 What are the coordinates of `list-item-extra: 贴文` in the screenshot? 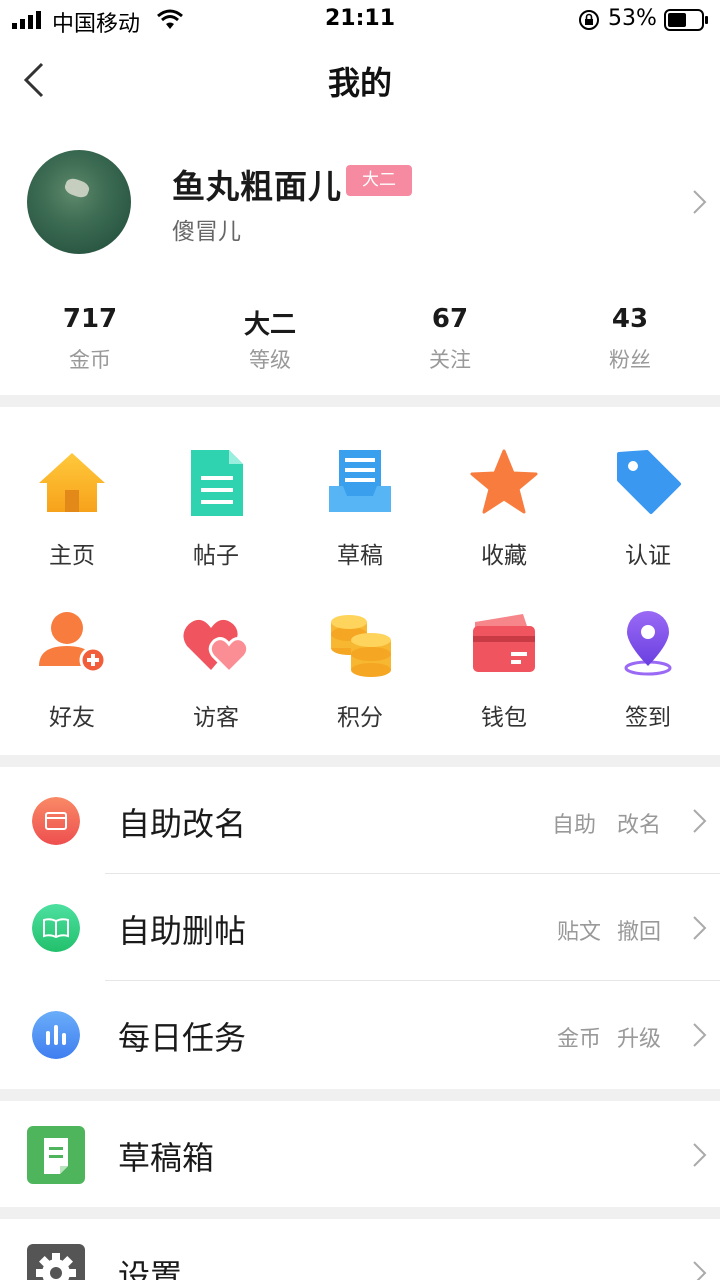 It's located at (579, 932).